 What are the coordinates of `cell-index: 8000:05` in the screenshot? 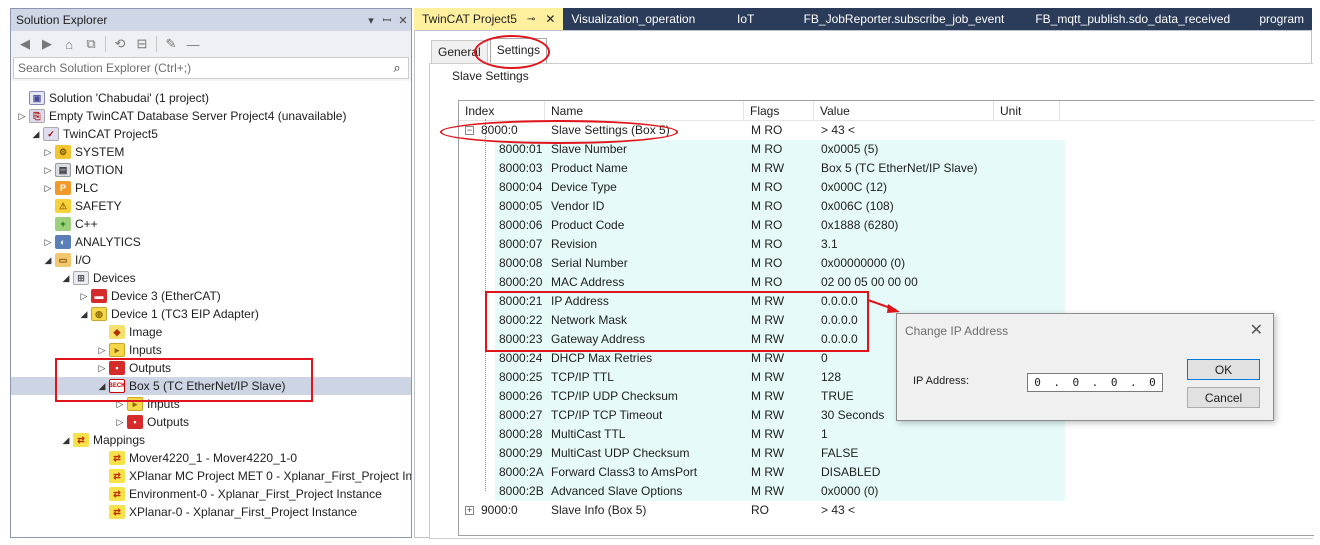 It's located at (521, 206).